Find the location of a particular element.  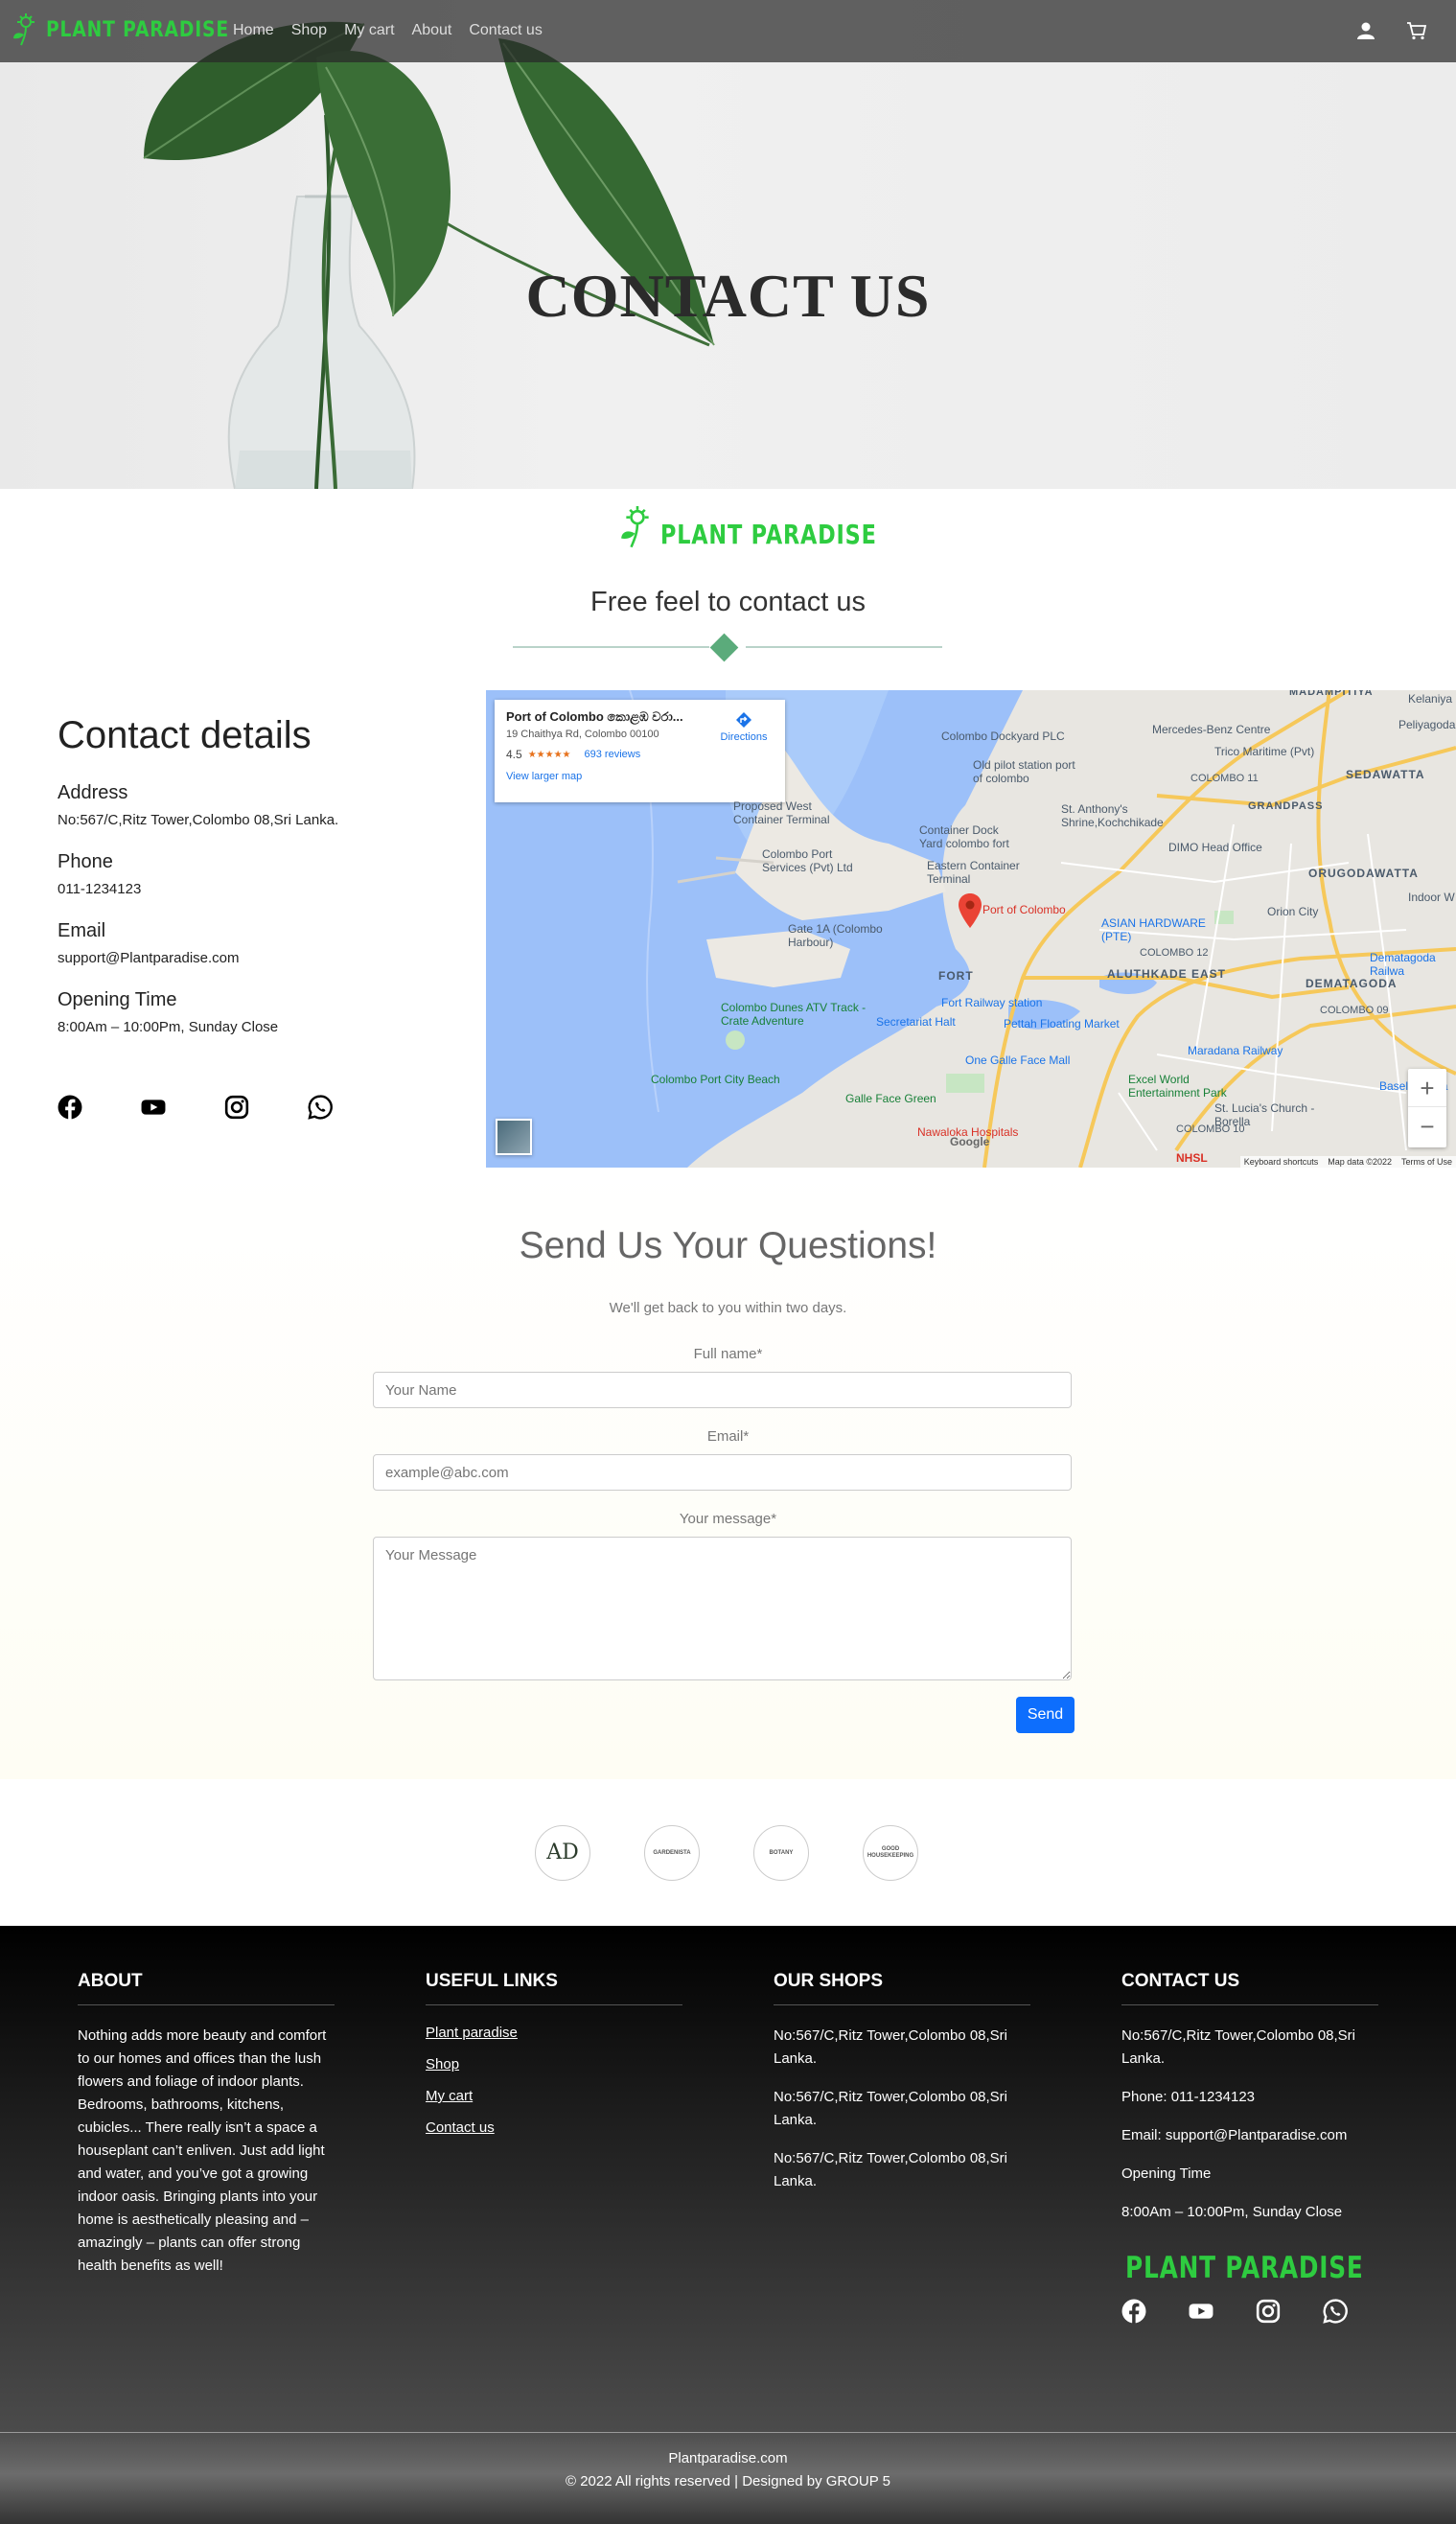

footer-link-my-cart: My cart is located at coordinates (554, 2096).